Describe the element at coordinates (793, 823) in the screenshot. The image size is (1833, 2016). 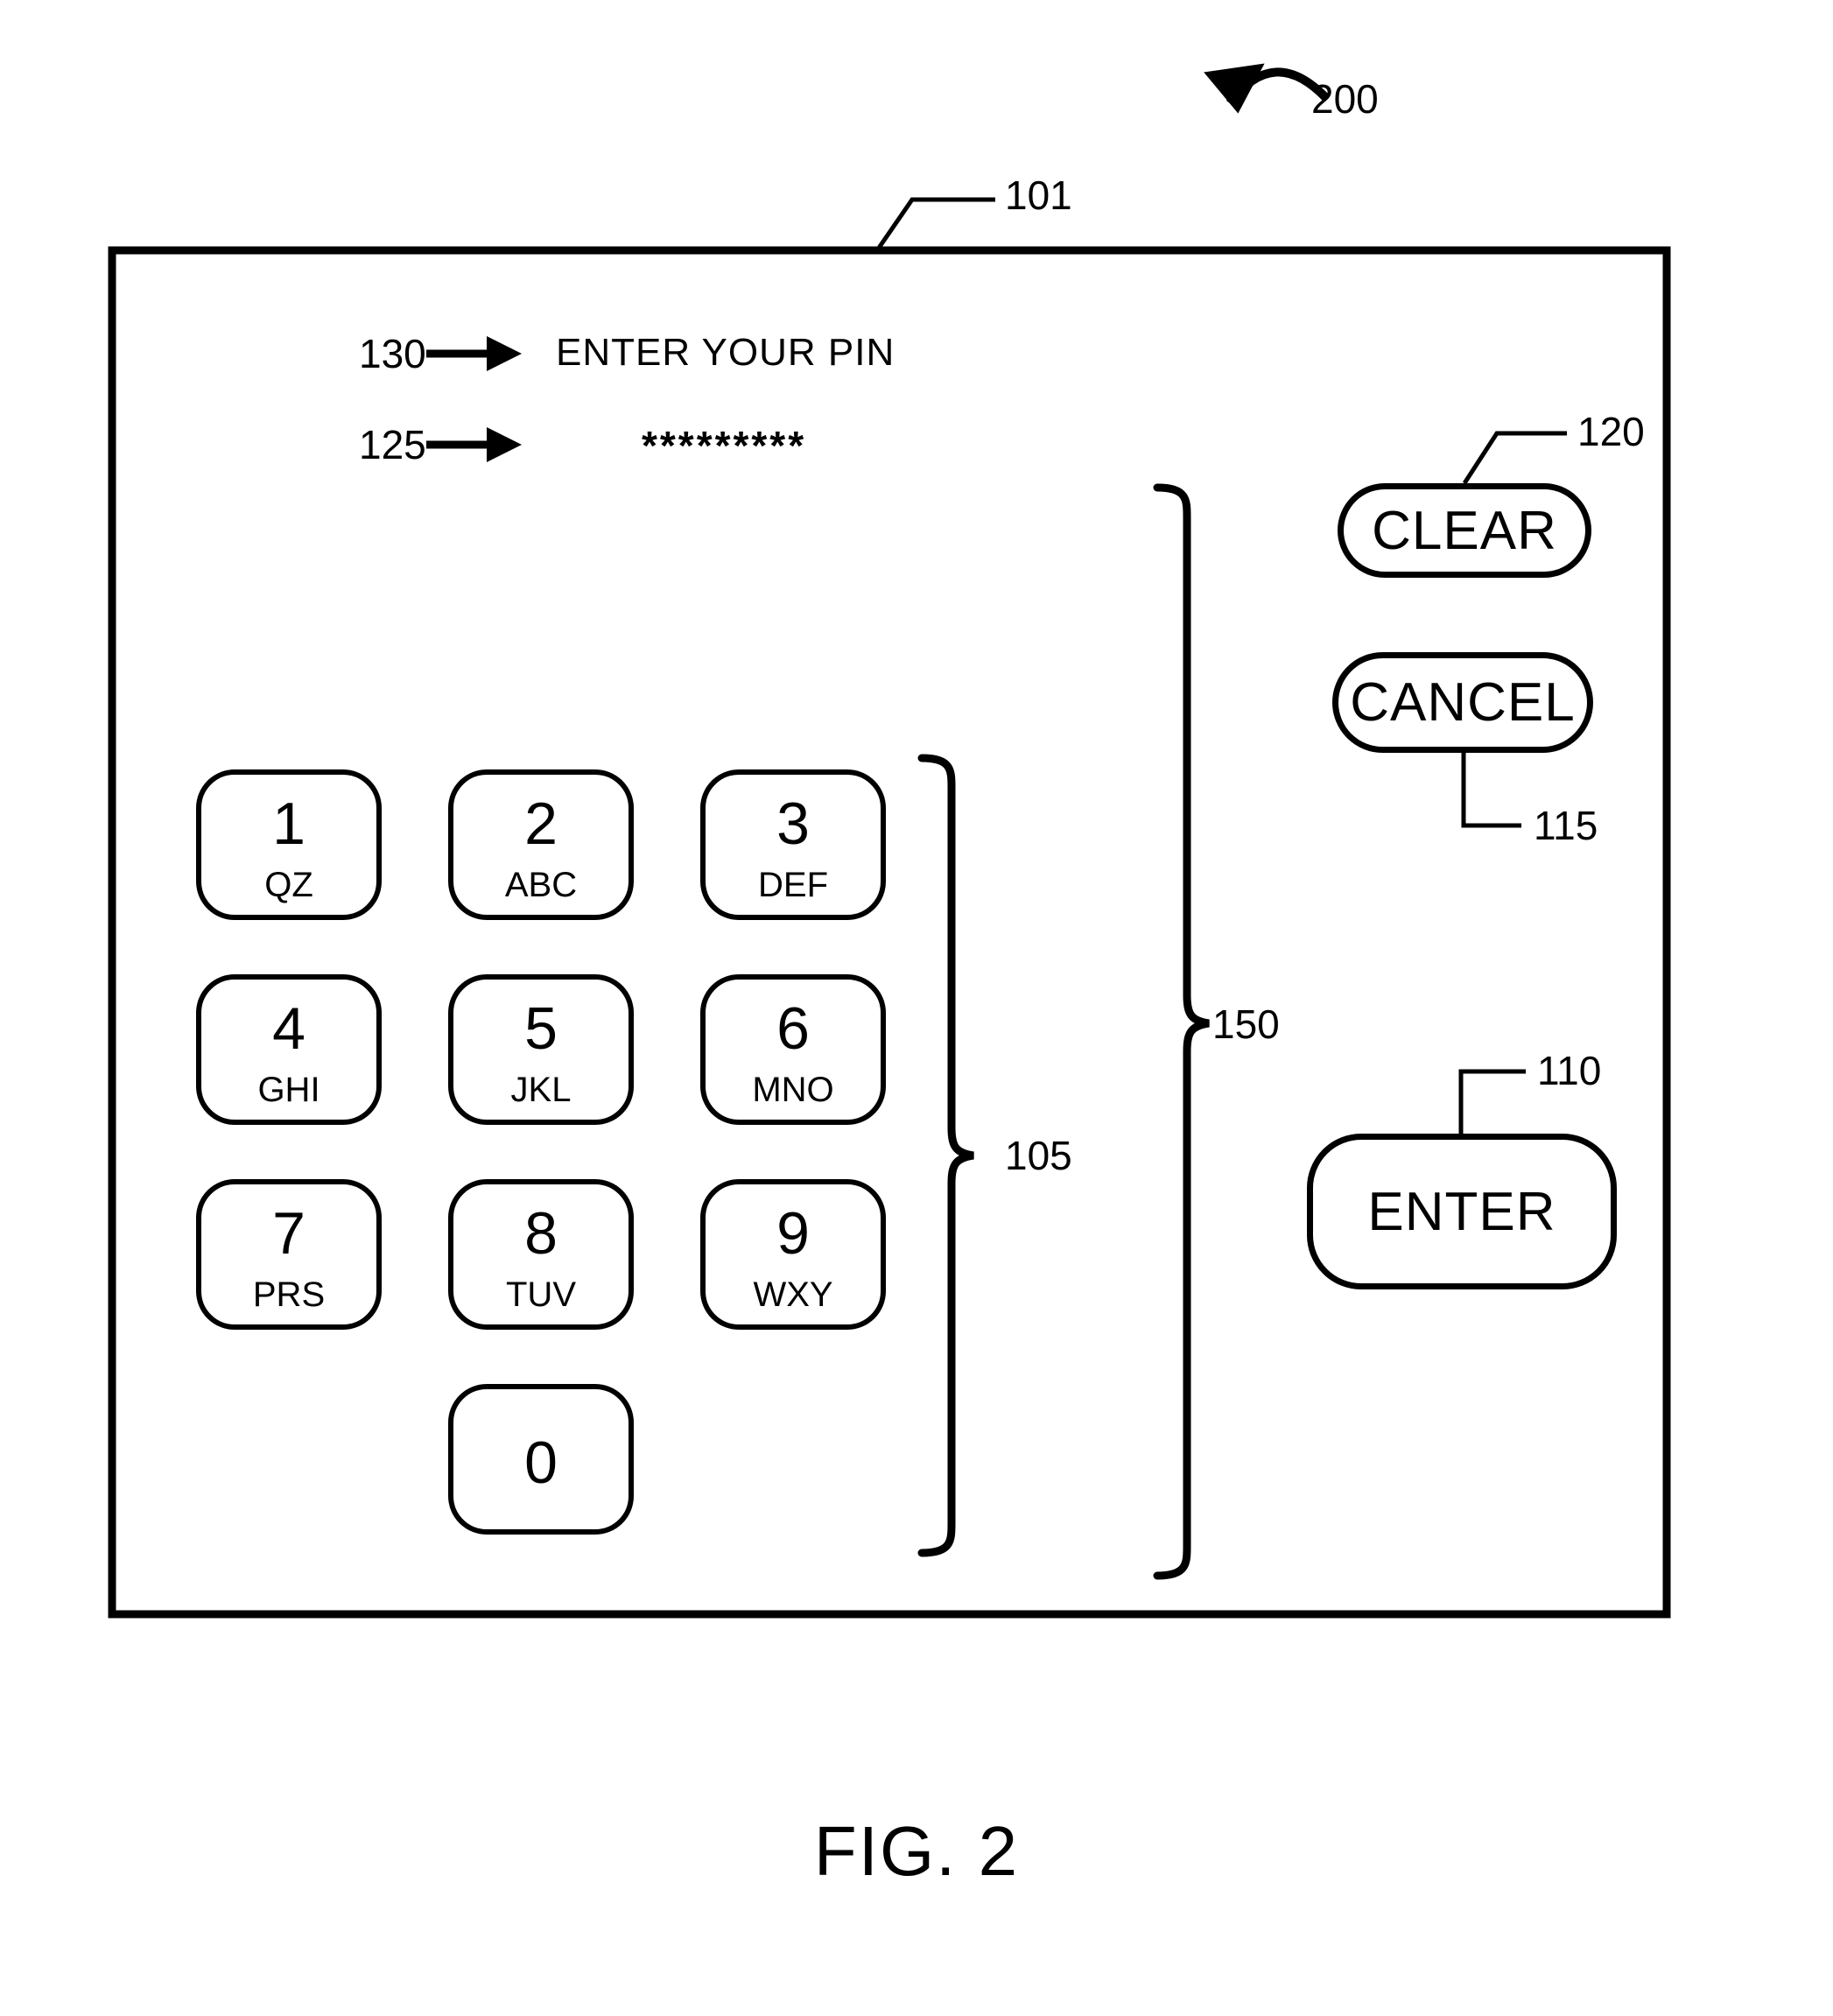
I see `key-digit: 3` at that location.